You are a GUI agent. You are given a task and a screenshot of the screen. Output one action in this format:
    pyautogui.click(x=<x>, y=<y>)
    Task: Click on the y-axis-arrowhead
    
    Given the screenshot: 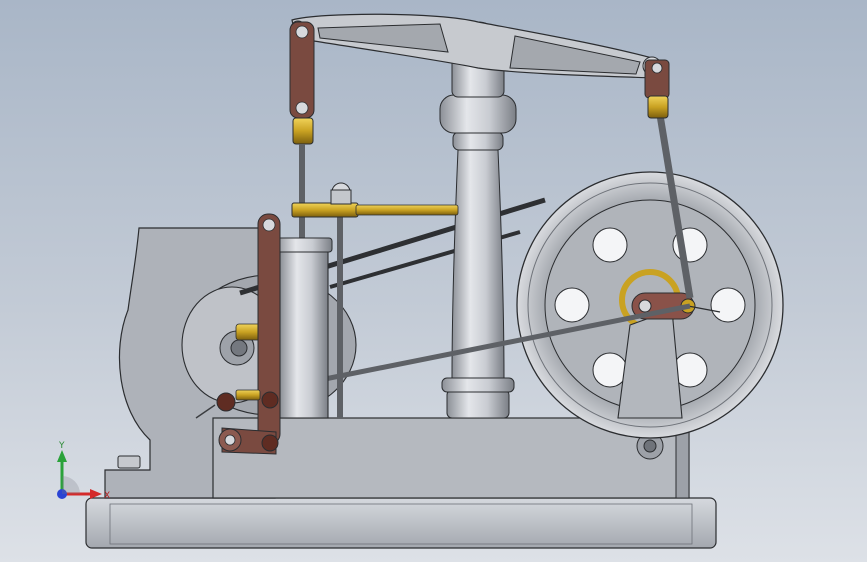 What is the action you would take?
    pyautogui.click(x=62, y=456)
    